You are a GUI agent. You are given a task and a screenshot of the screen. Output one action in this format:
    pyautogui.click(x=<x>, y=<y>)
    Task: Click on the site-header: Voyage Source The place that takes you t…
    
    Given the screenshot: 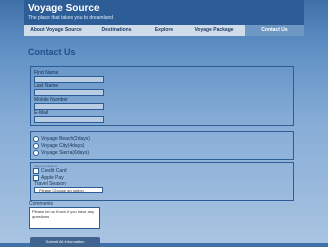 What is the action you would take?
    pyautogui.click(x=164, y=12)
    